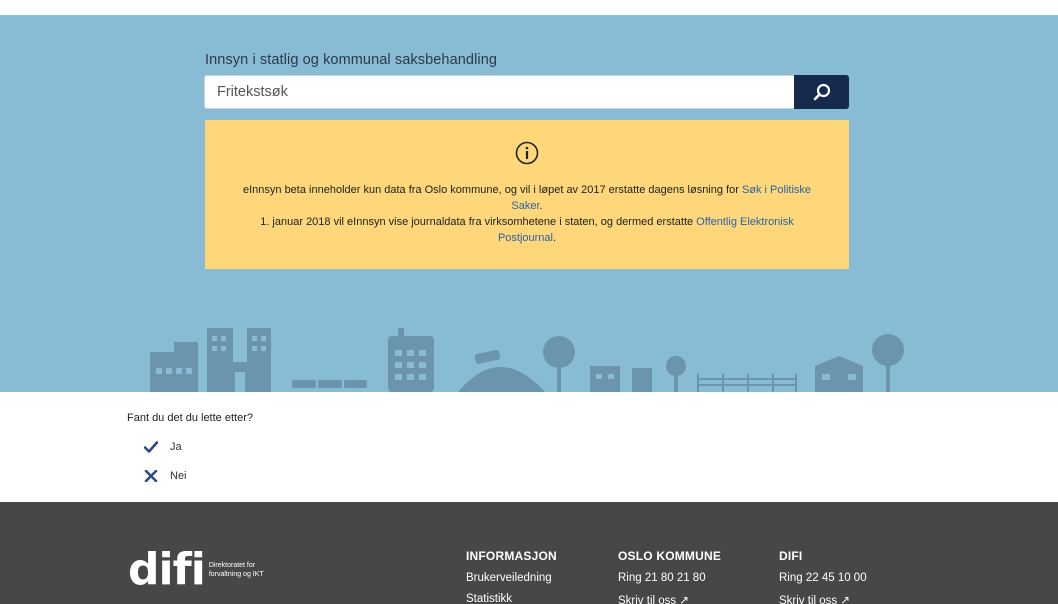  Describe the element at coordinates (167, 569) in the screenshot. I see `logo-wordmark: difi` at that location.